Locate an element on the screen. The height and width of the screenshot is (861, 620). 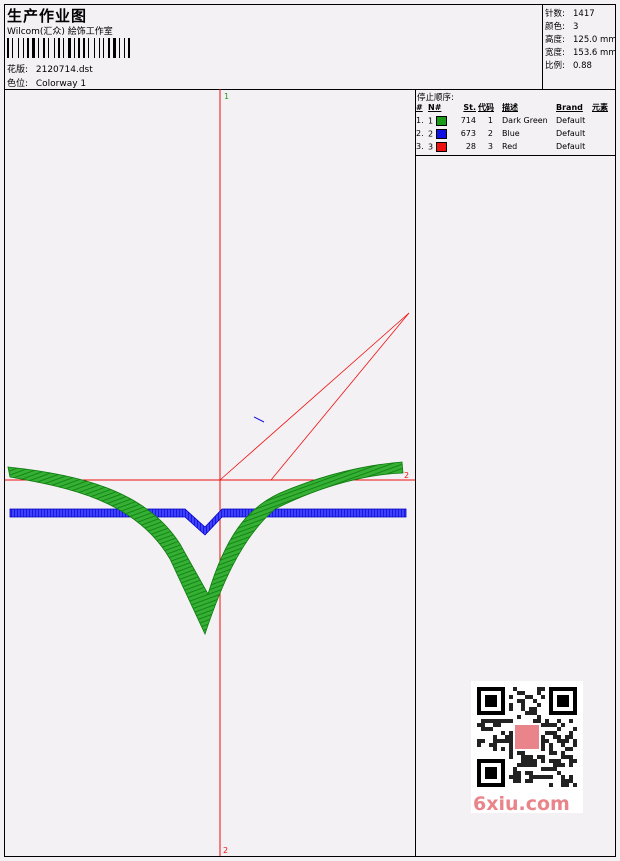
design-file-line: 花版: 2120714.dst is located at coordinates (50, 68).